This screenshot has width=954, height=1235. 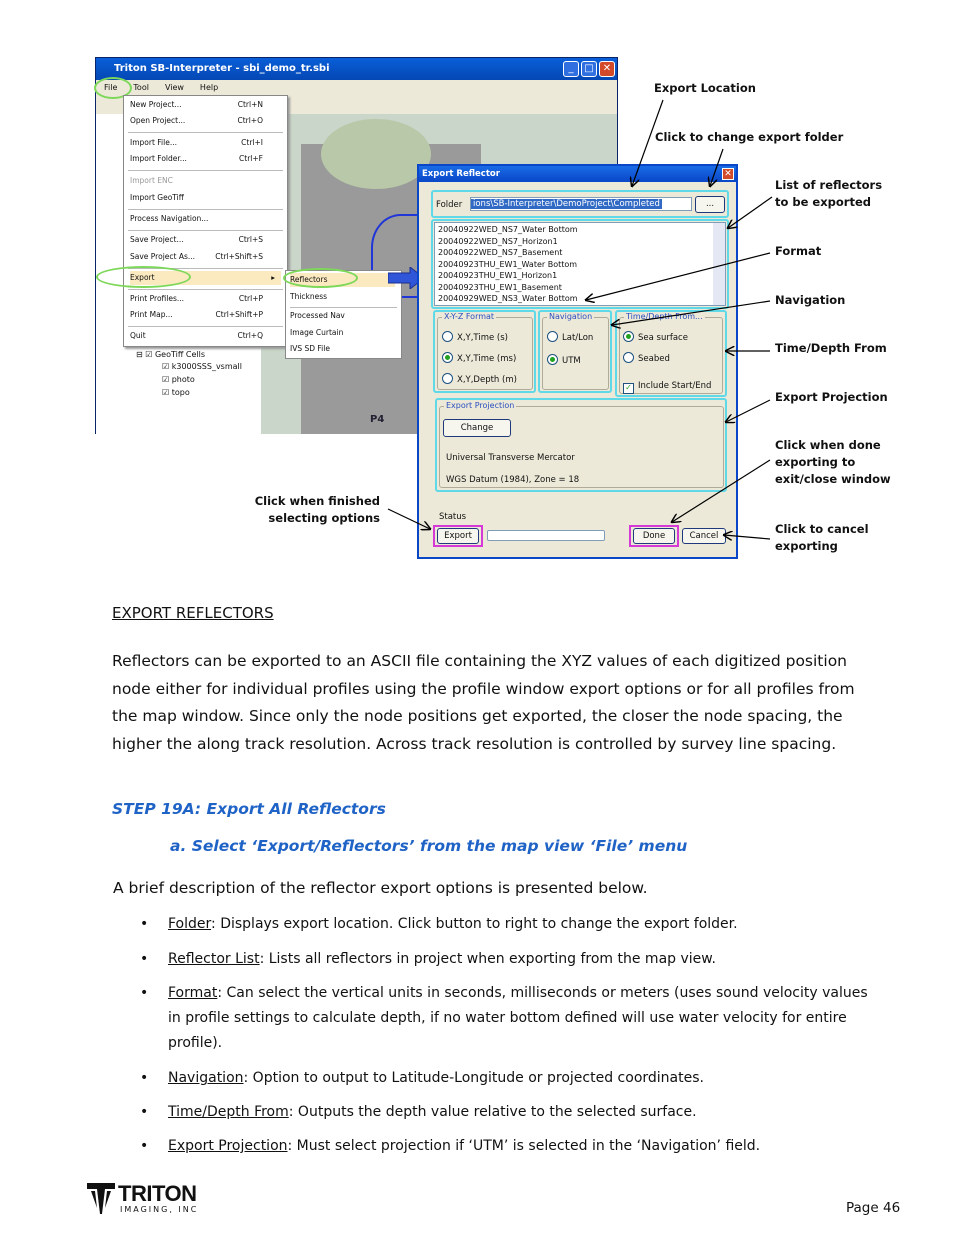 What do you see at coordinates (580, 253) in the screenshot?
I see `list-item: 20040922WED_NS7_Basement` at bounding box center [580, 253].